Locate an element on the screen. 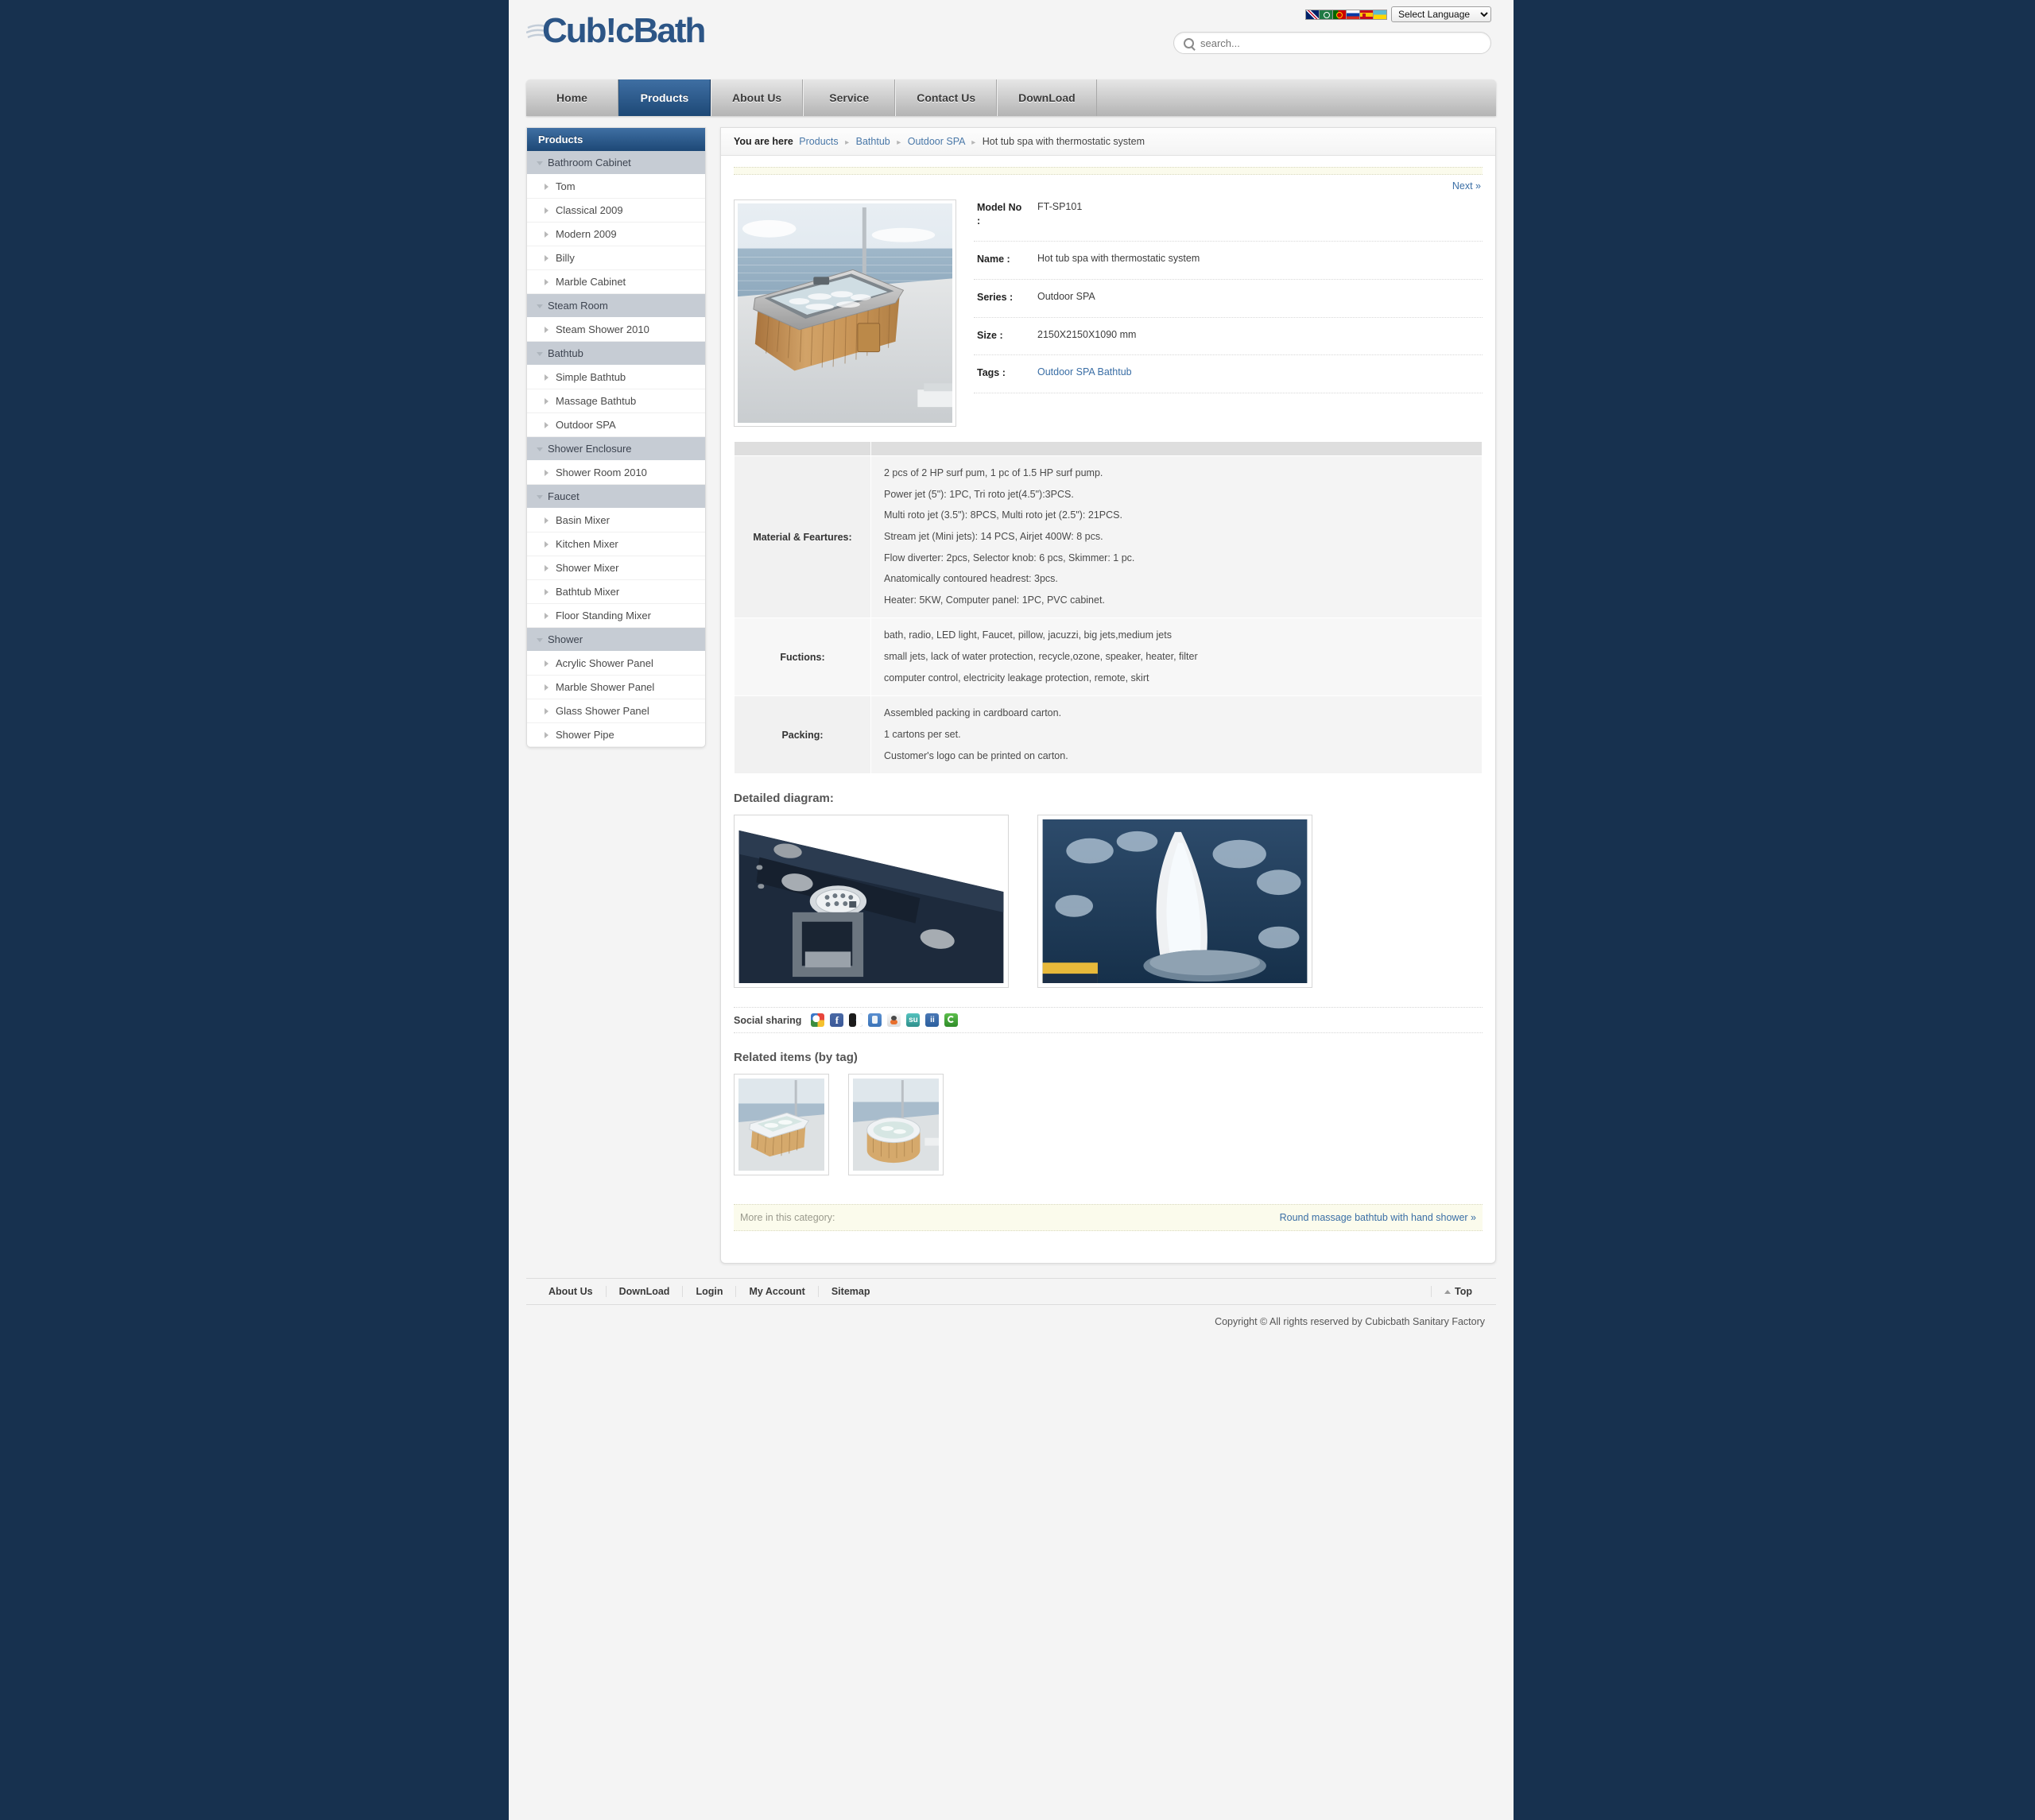  mixx-icon: ii is located at coordinates (932, 1020).